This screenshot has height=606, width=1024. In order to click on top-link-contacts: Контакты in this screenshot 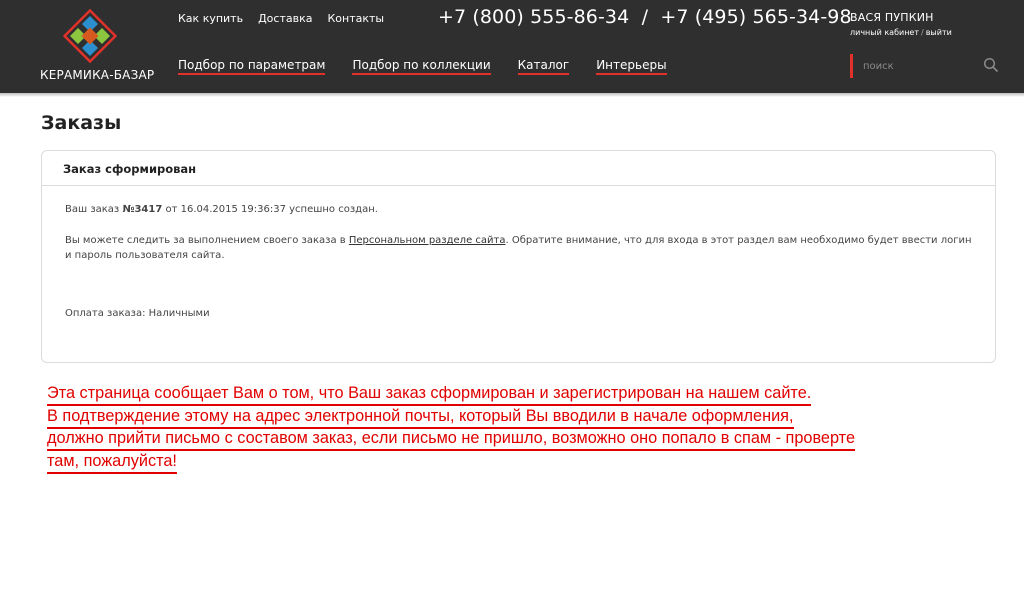, I will do `click(355, 18)`.